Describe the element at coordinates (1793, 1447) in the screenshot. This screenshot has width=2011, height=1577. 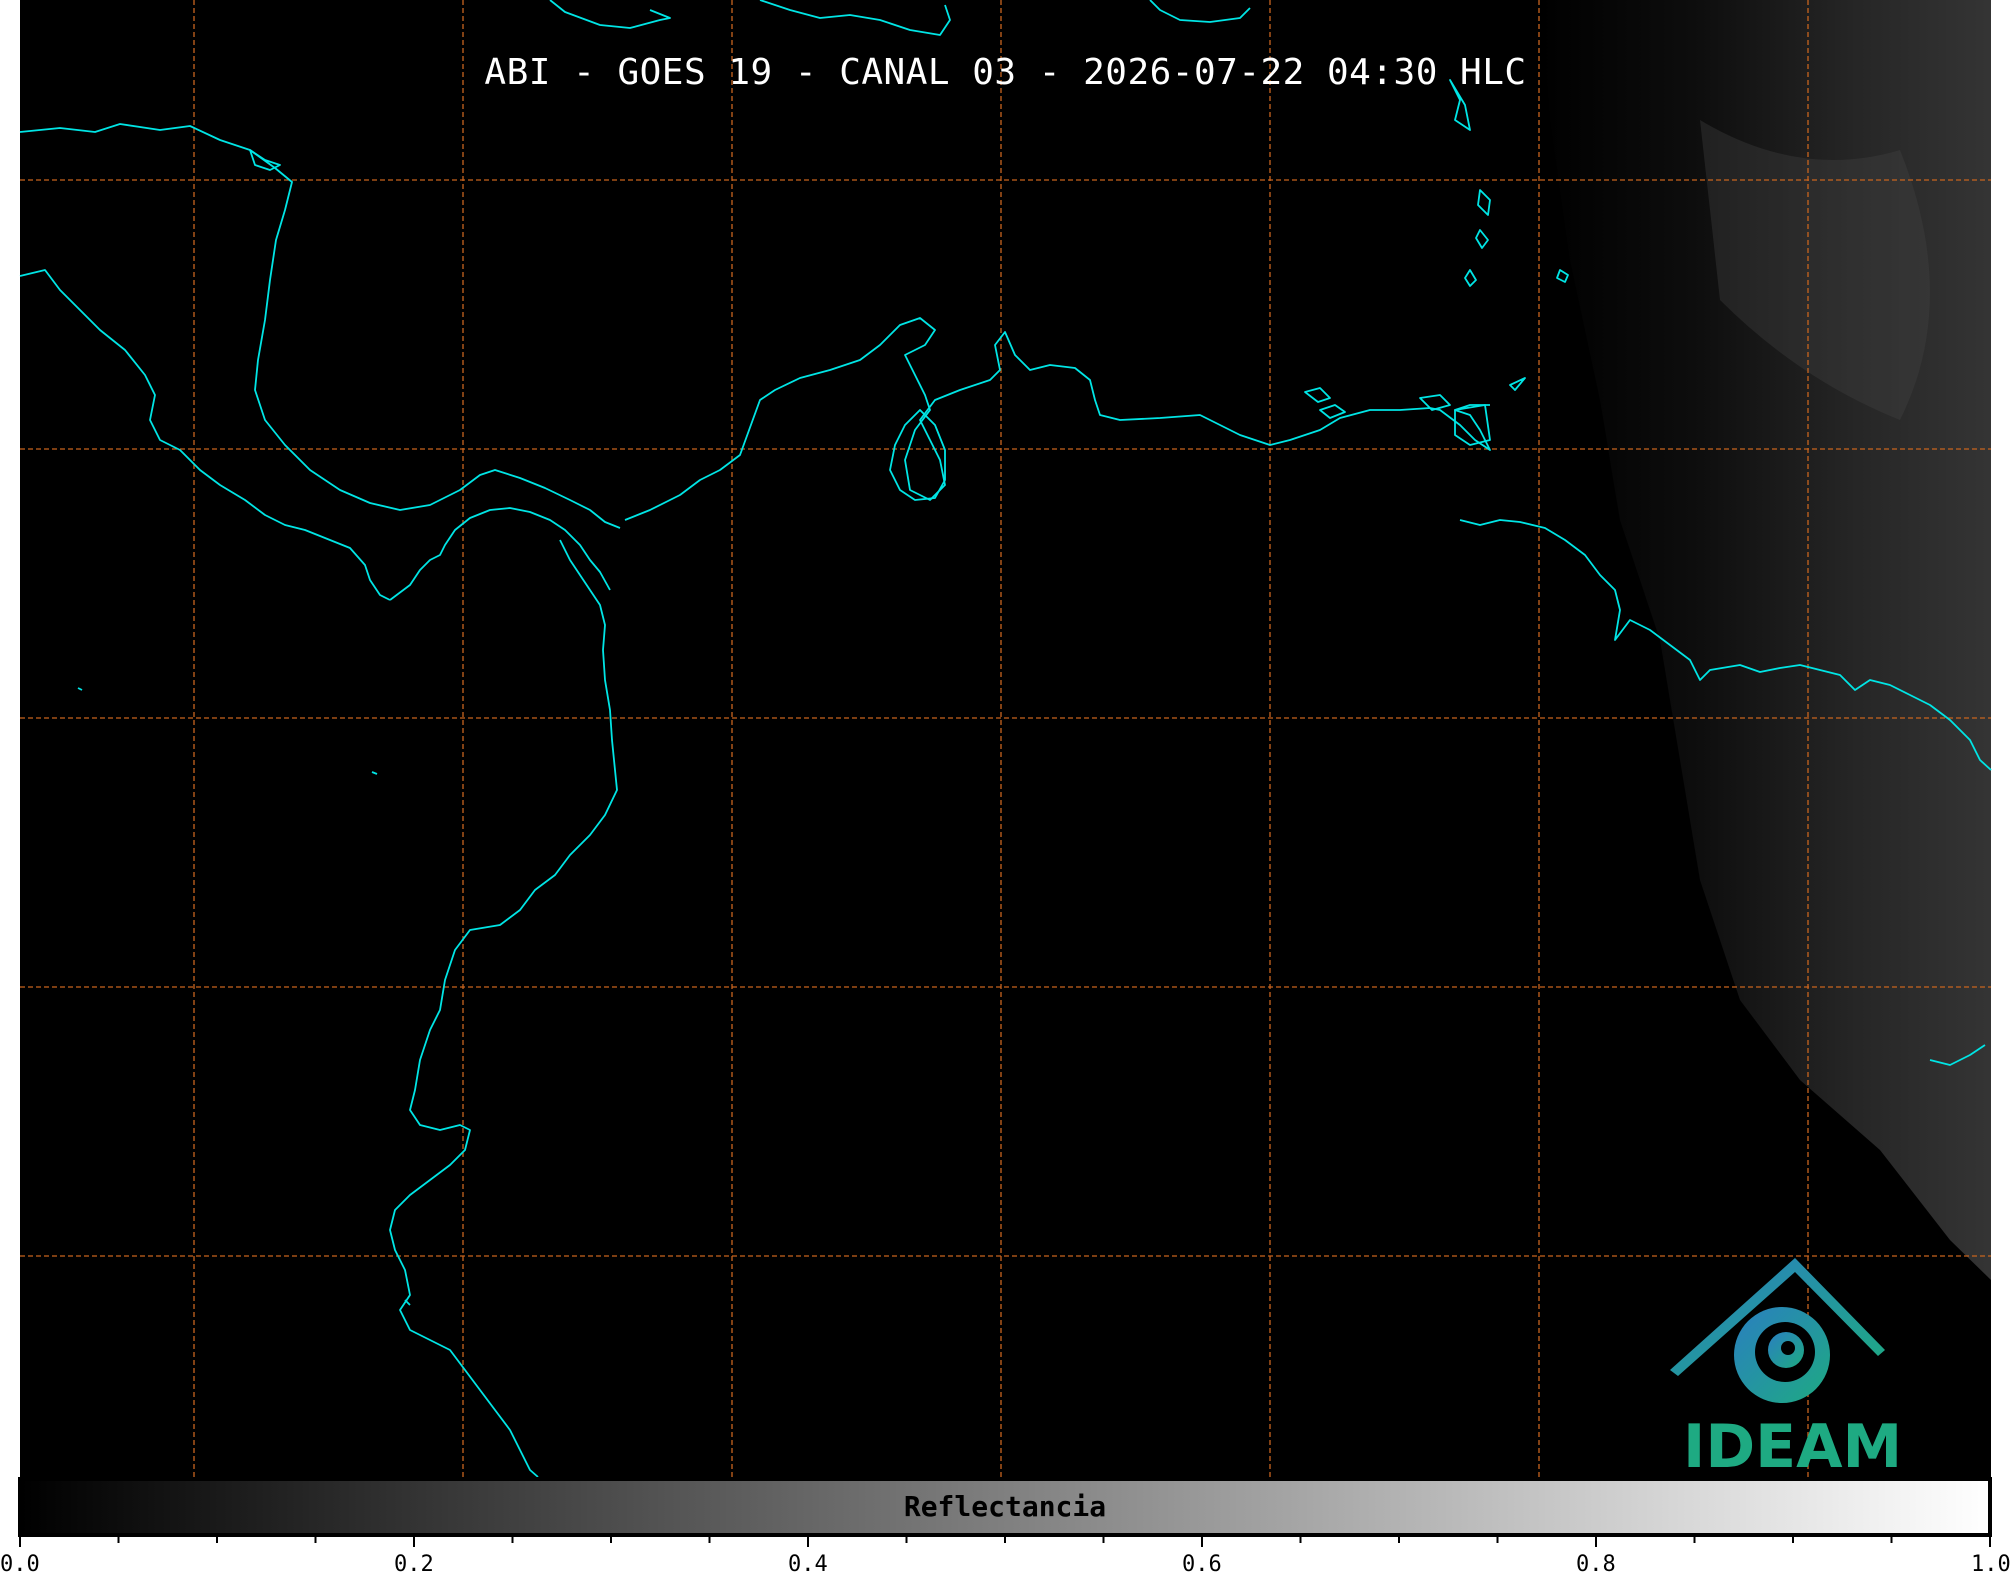
I see `ideam-logo-text: IDEAM` at that location.